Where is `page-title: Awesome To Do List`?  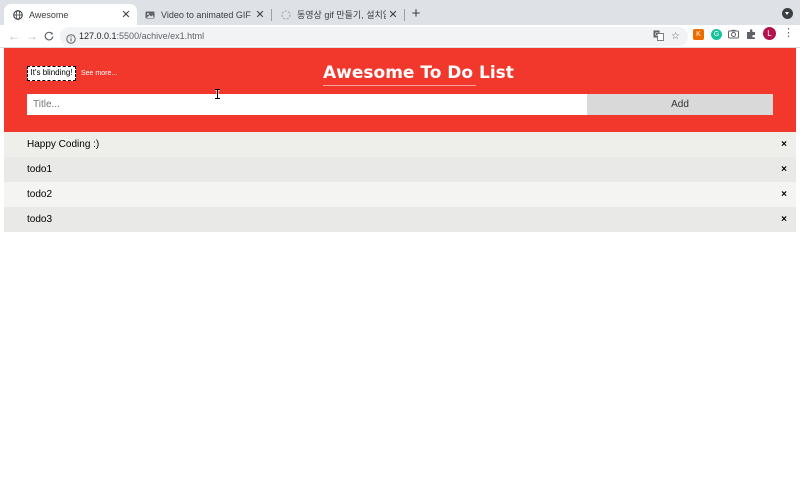
page-title: Awesome To Do List is located at coordinates (418, 73).